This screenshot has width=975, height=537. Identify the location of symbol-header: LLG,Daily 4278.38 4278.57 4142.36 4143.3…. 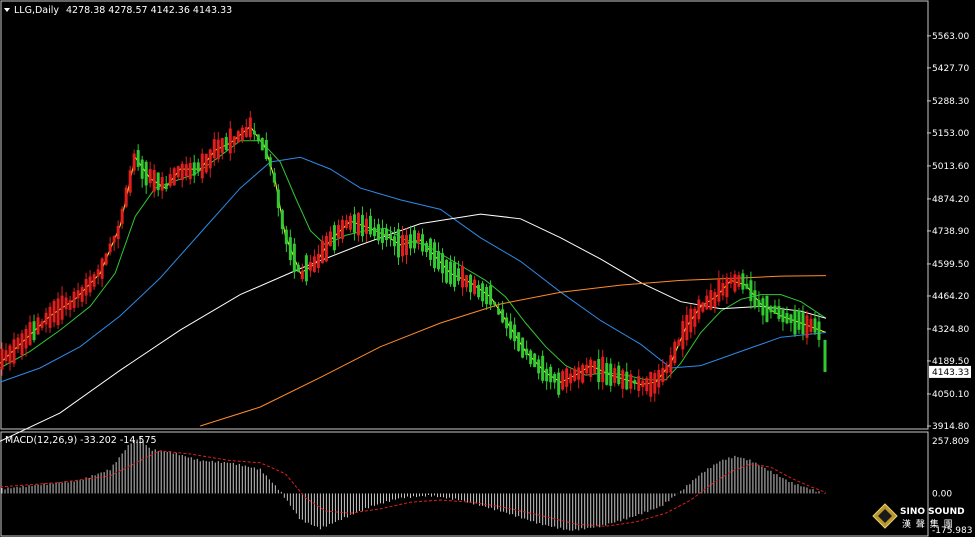
(118, 10).